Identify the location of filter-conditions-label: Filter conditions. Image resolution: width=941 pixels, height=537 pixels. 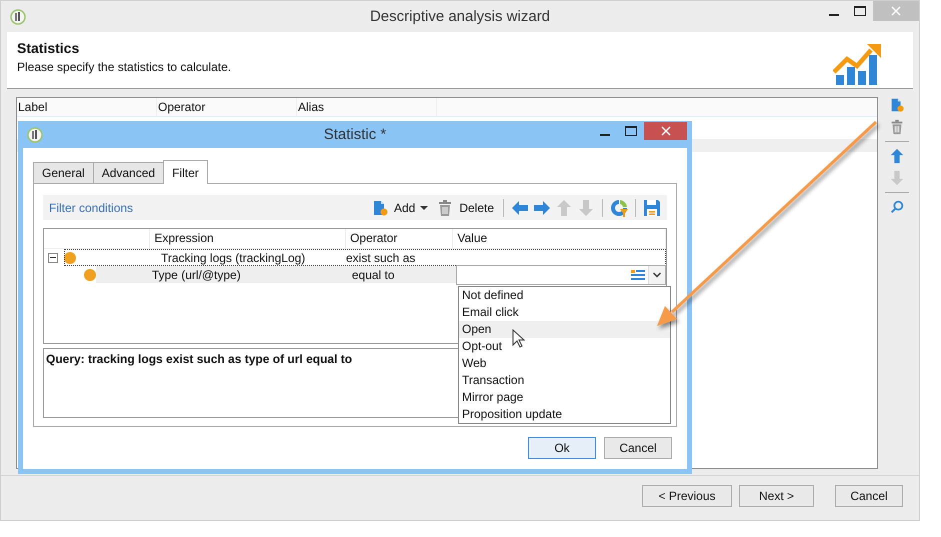
(91, 207).